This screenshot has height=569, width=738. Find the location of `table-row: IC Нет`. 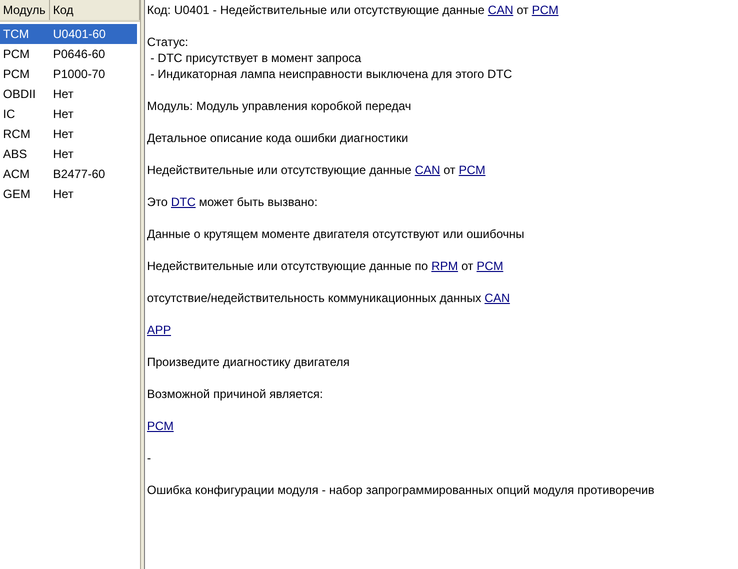

table-row: IC Нет is located at coordinates (68, 114).